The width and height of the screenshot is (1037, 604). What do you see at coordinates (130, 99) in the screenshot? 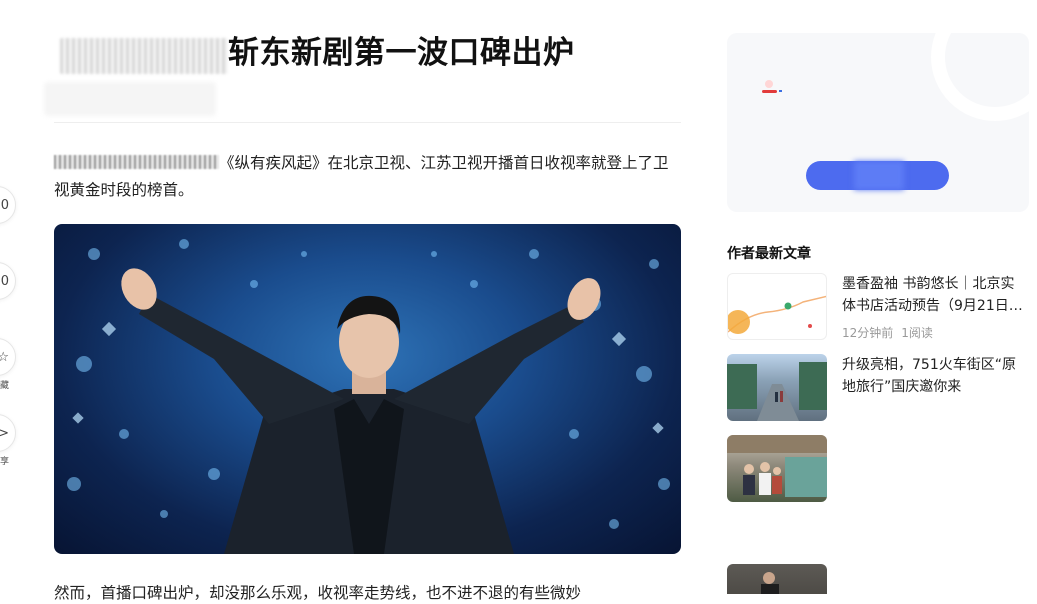
I see `article-meta-redacted` at bounding box center [130, 99].